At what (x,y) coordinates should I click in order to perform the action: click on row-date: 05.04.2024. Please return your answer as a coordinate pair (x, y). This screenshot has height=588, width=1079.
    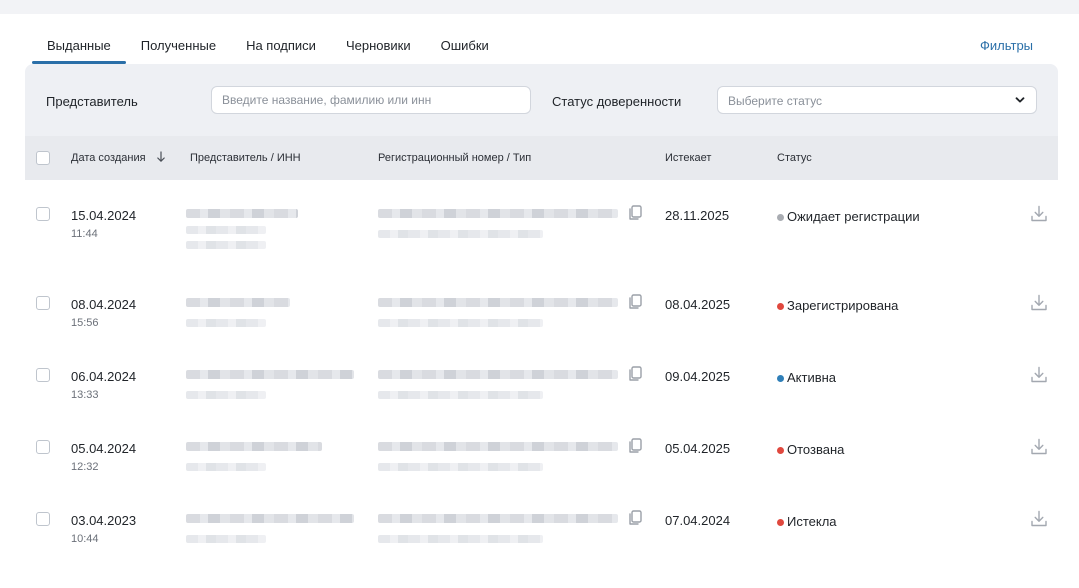
    Looking at the image, I should click on (104, 448).